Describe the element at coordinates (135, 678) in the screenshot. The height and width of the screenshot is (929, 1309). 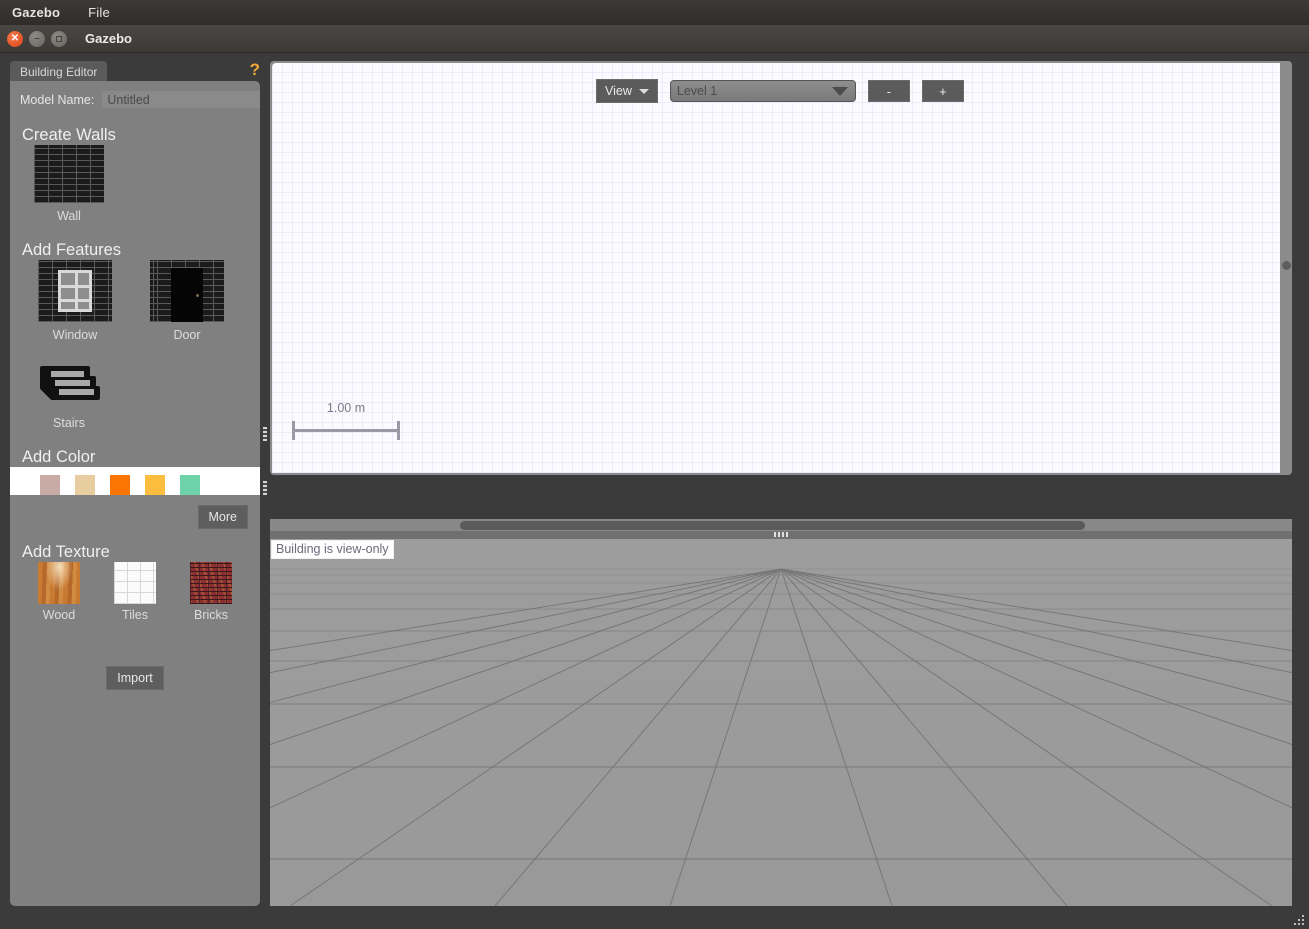
I see `import-texture-button: Import` at that location.